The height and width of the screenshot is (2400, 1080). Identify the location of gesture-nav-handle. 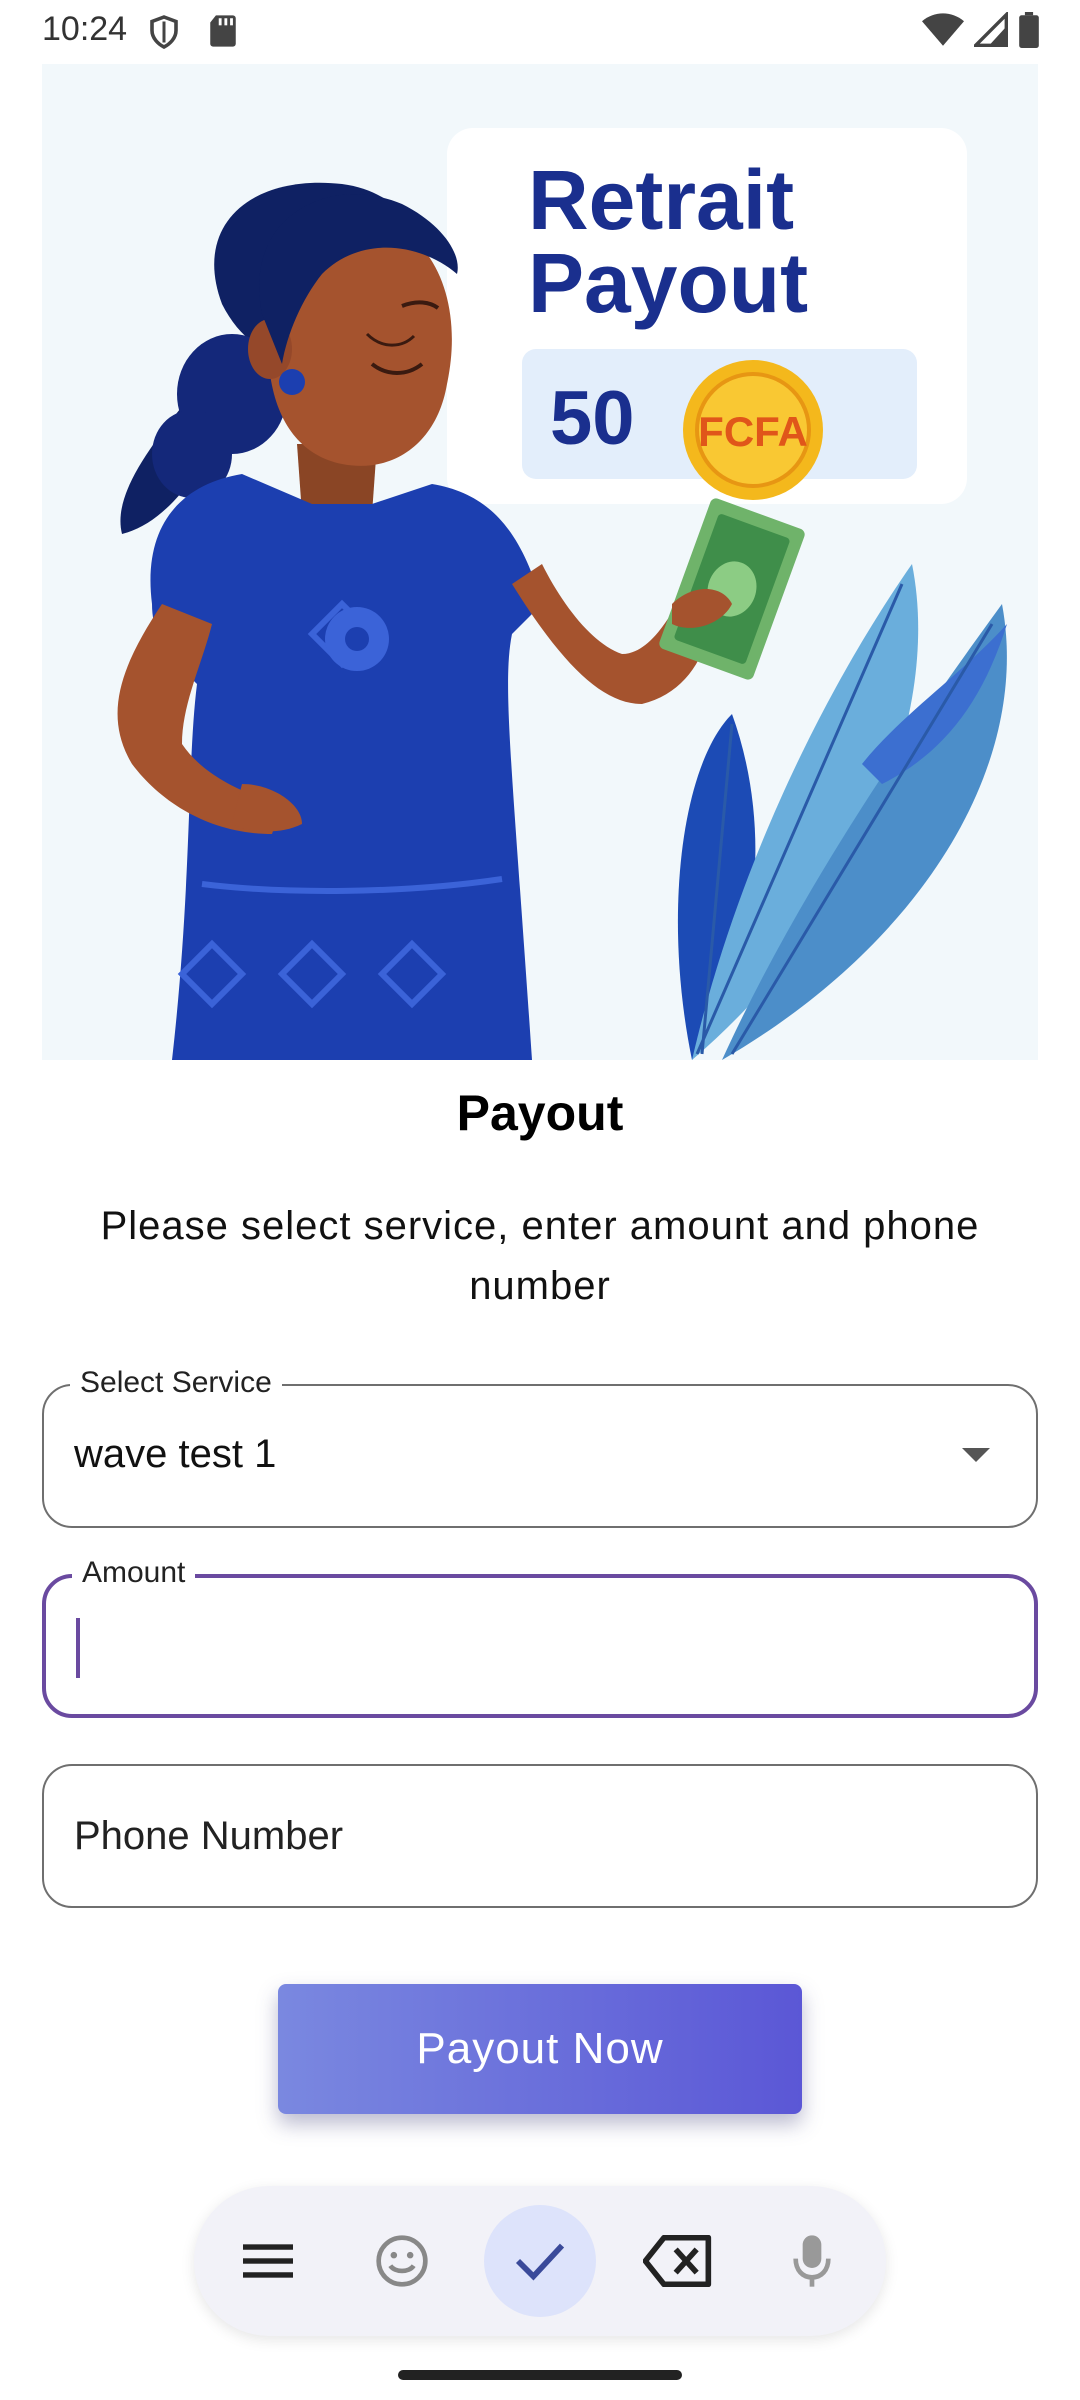
(540, 2375).